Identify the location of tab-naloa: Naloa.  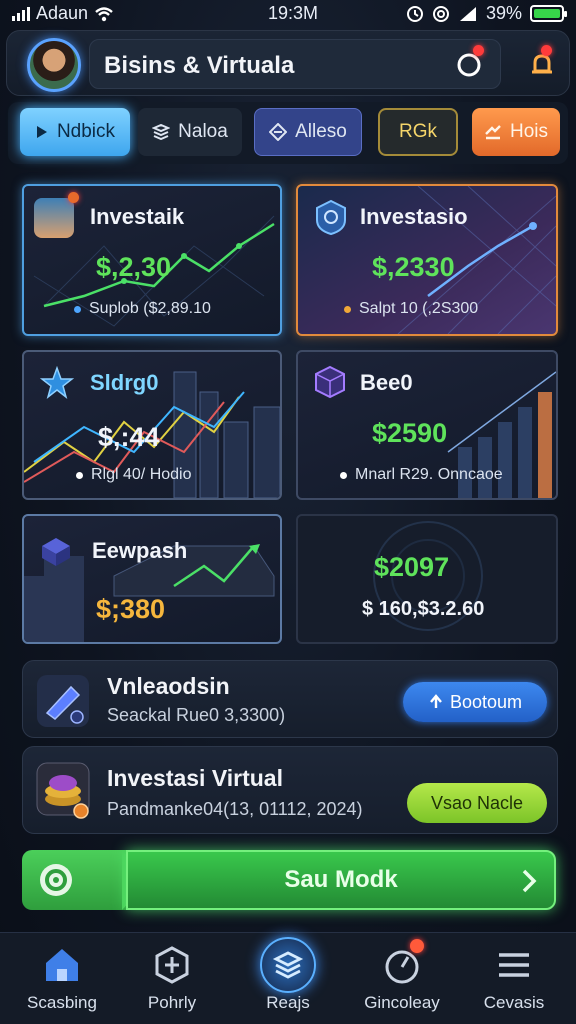
(190, 132).